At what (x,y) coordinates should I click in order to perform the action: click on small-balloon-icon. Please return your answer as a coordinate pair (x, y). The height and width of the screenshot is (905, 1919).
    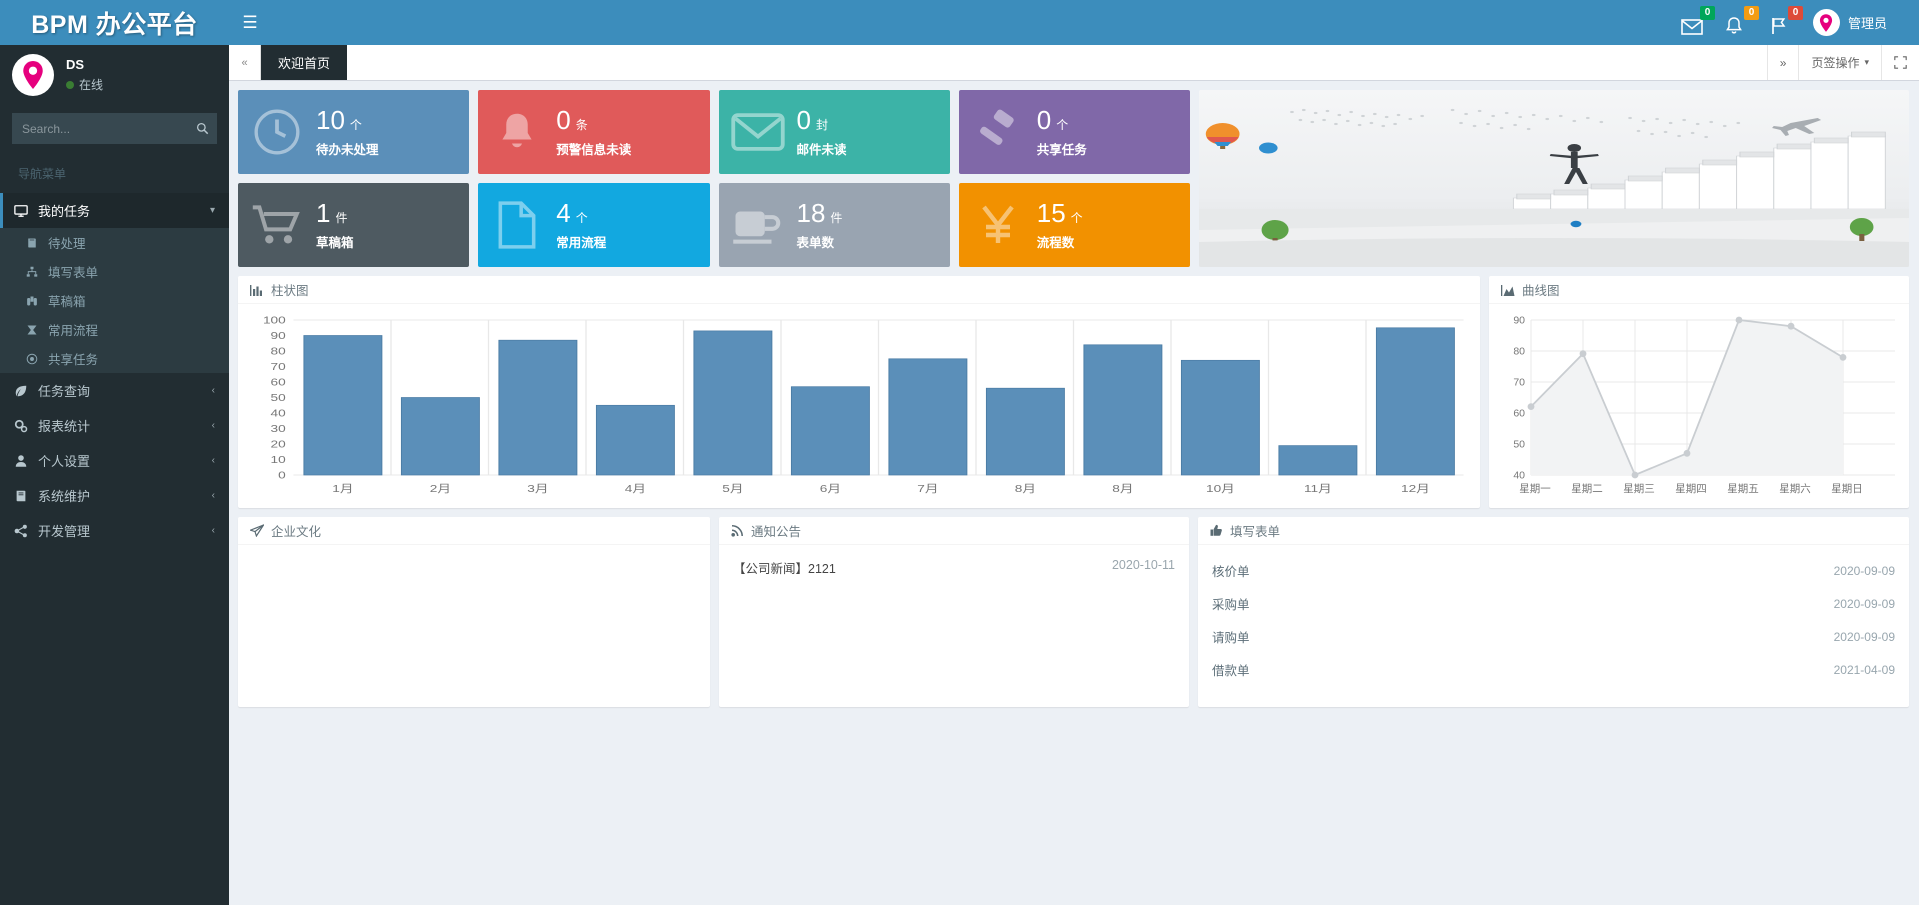
    Looking at the image, I should click on (1268, 148).